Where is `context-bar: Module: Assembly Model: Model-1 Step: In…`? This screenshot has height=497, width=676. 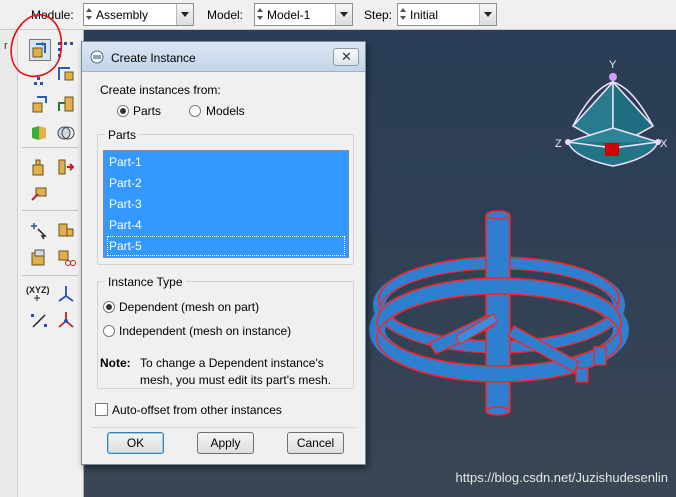
context-bar: Module: Assembly Model: Model-1 Step: In… is located at coordinates (338, 15).